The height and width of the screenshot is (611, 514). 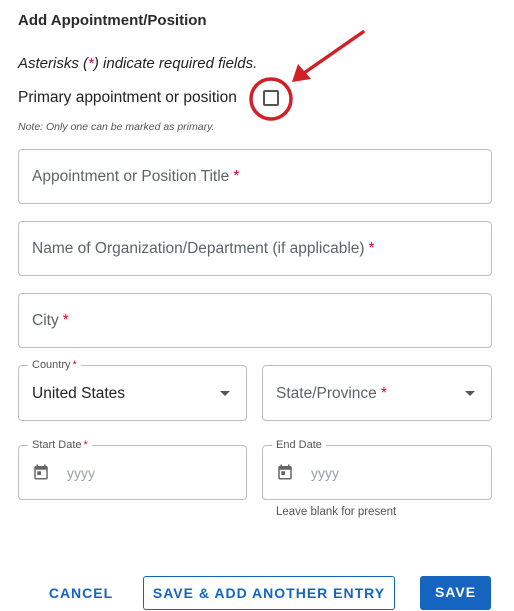 I want to click on state-province-placeholder: State/Province *, so click(x=331, y=394).